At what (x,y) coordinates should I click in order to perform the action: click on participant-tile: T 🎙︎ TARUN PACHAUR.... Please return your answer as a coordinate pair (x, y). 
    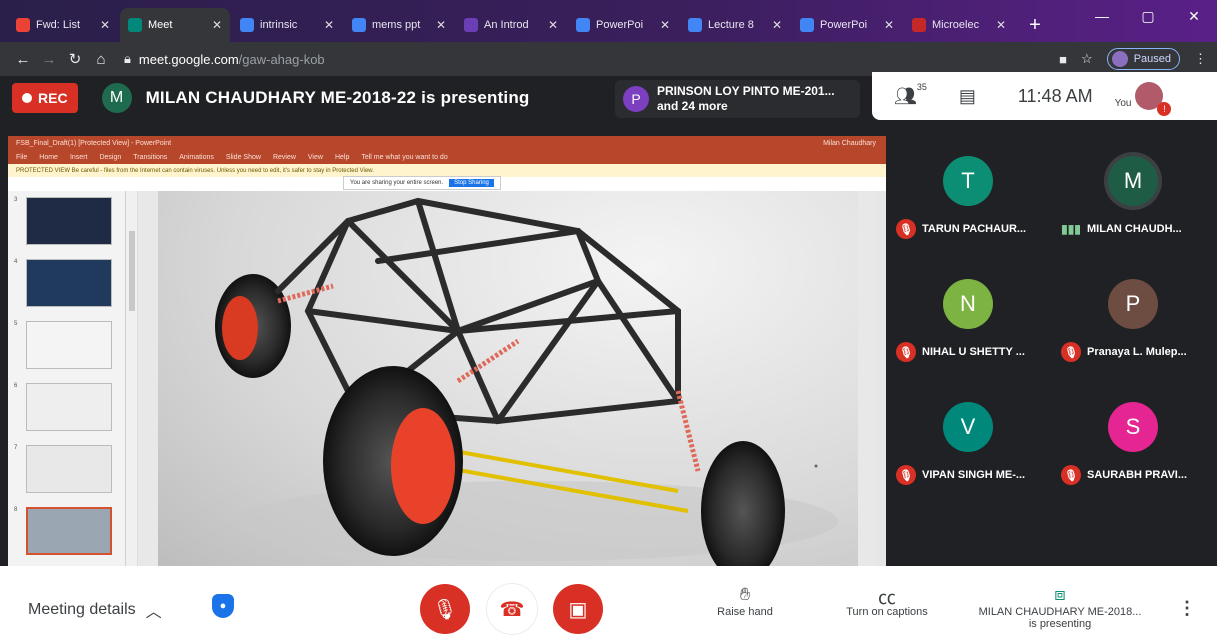
    Looking at the image, I should click on (968, 198).